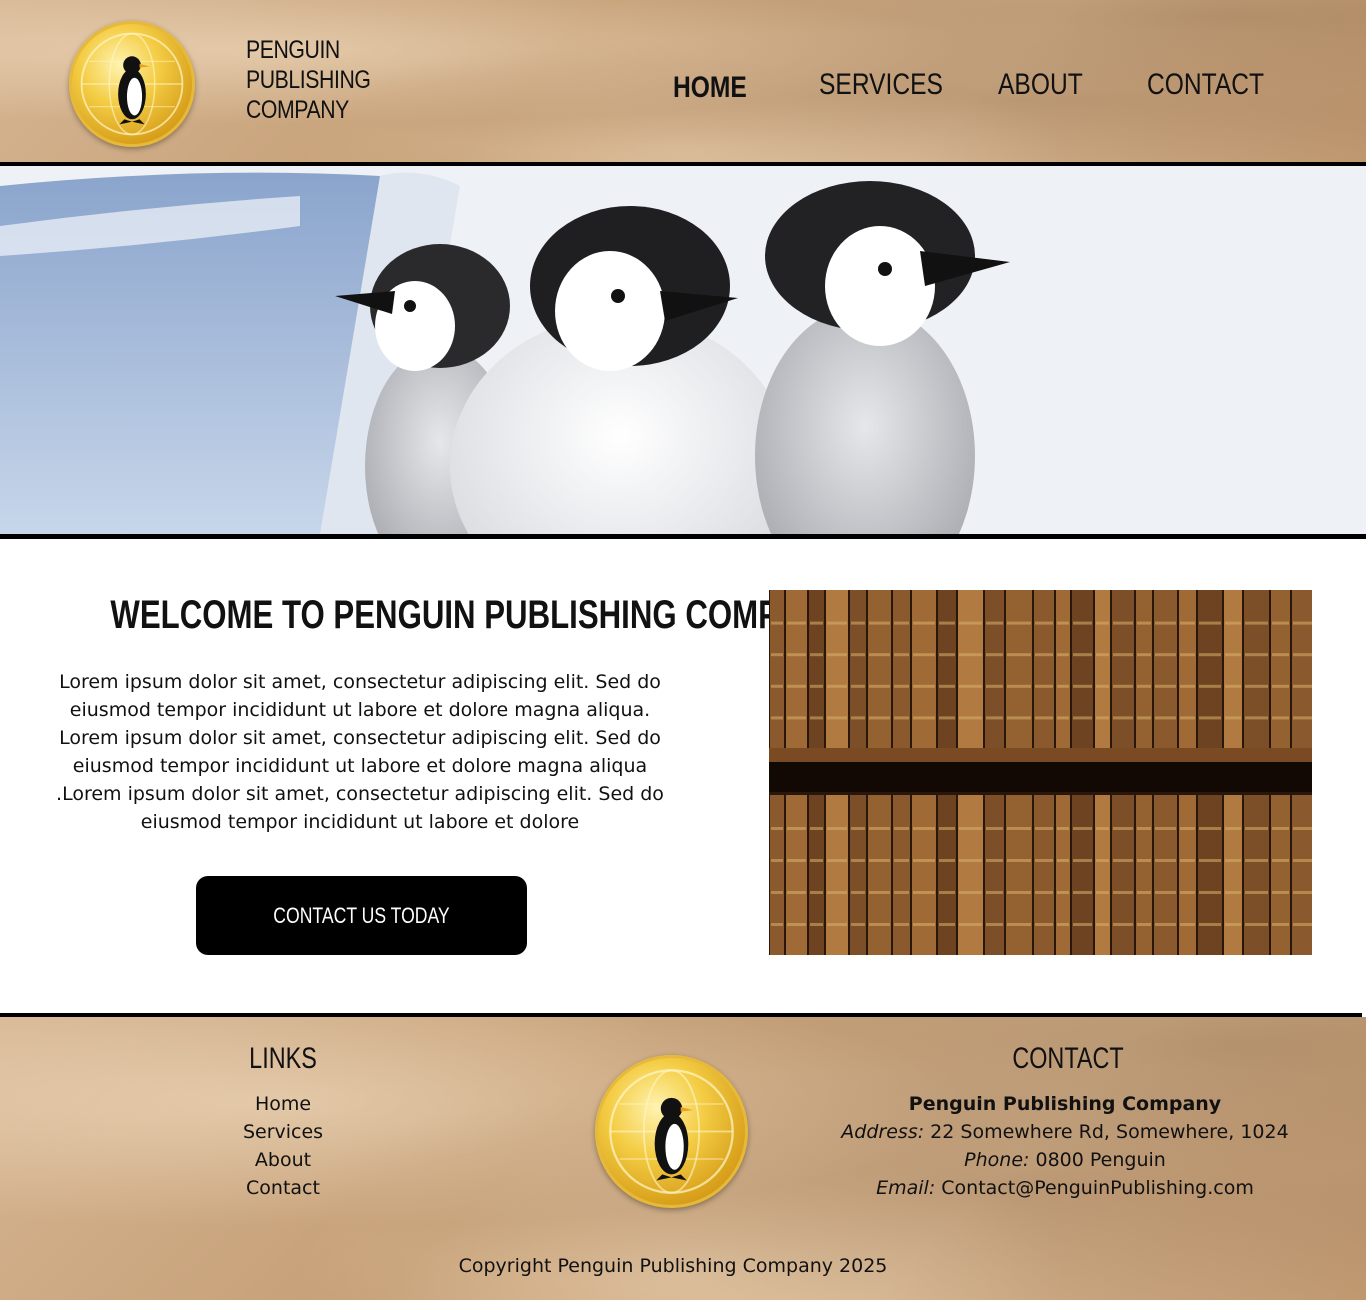 The image size is (1366, 1300). What do you see at coordinates (881, 85) in the screenshot?
I see `nav-services: SERVICES` at bounding box center [881, 85].